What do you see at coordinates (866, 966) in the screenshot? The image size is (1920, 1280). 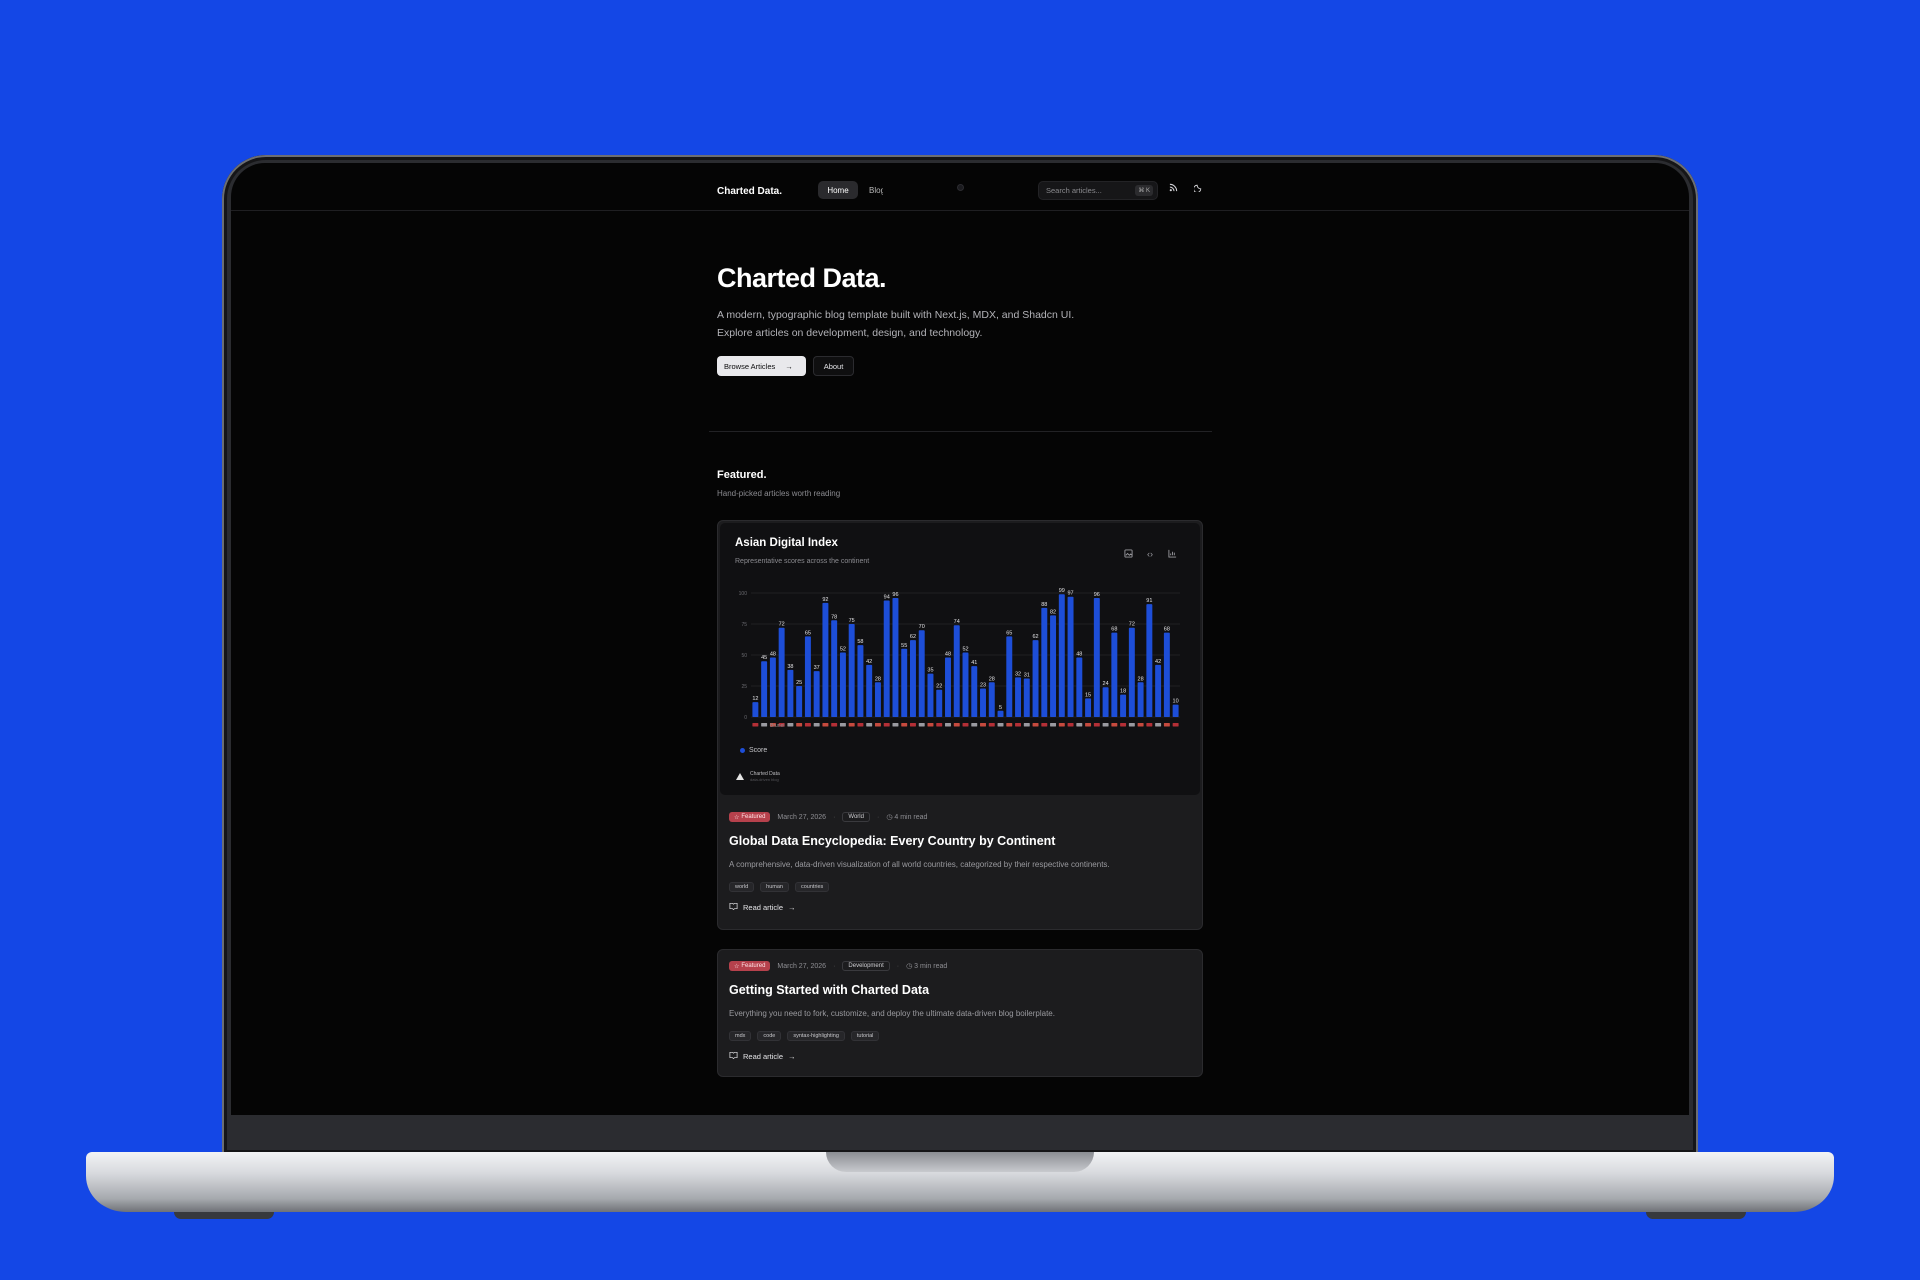 I see `category-pill: Development` at bounding box center [866, 966].